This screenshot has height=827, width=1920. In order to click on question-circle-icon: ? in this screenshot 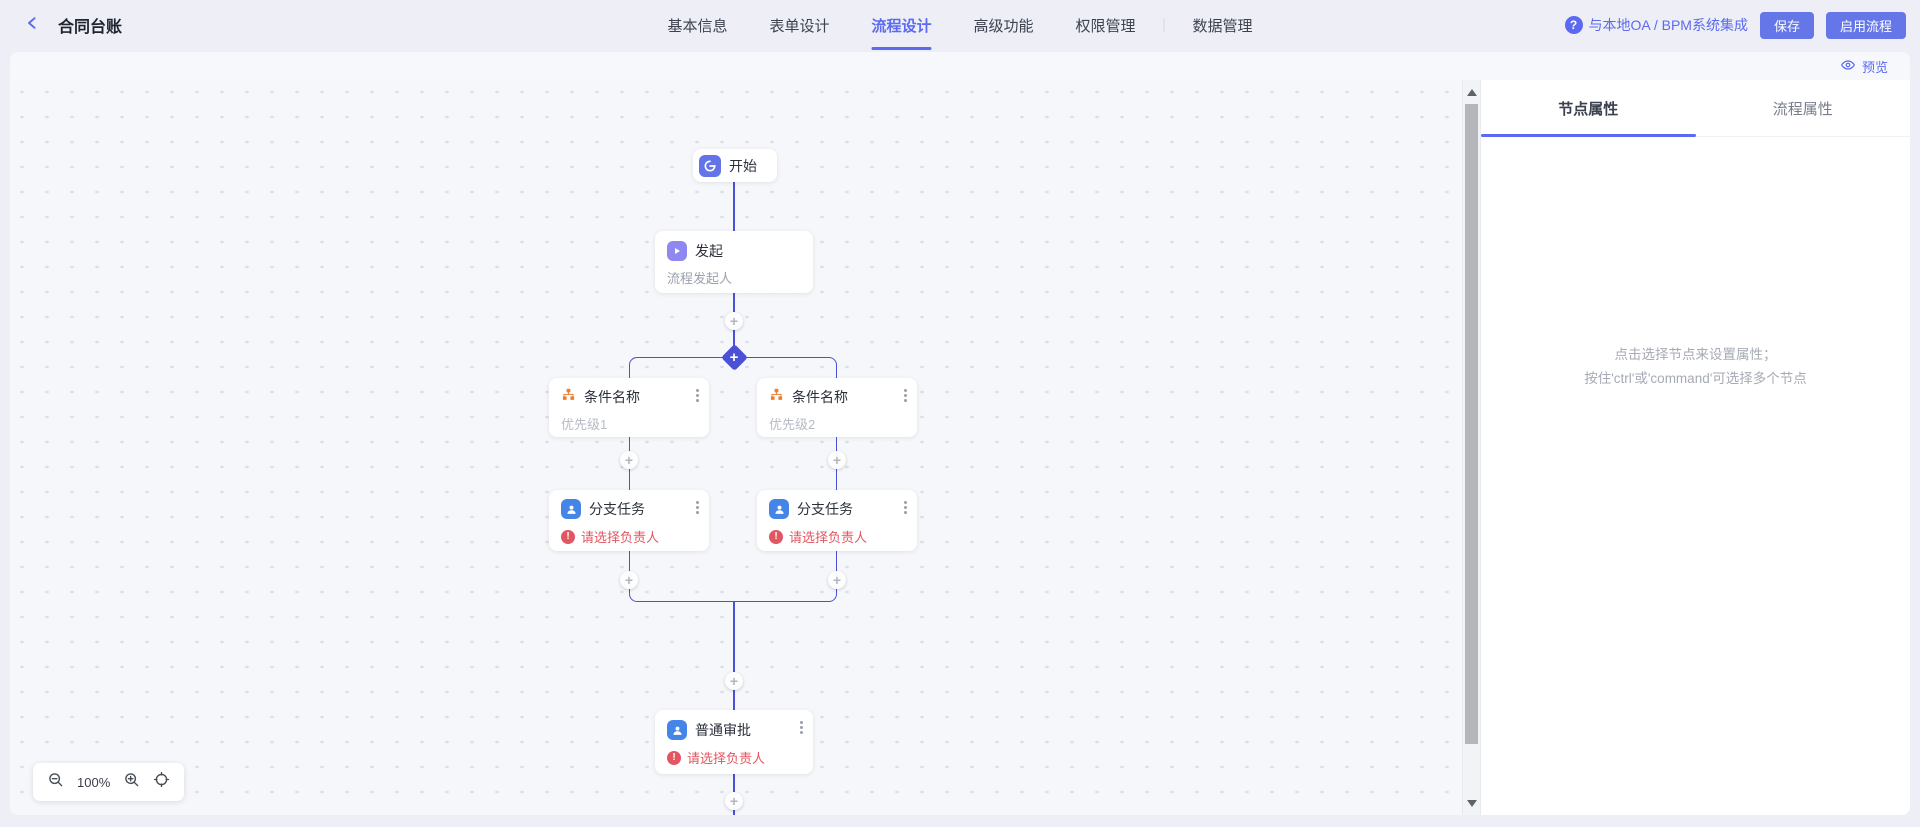, I will do `click(1573, 25)`.